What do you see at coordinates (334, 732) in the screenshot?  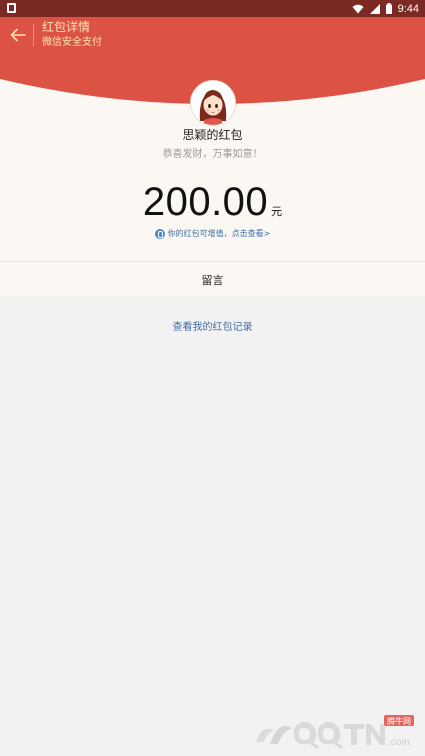 I see `watermark-logo: 腾牛网 .com` at bounding box center [334, 732].